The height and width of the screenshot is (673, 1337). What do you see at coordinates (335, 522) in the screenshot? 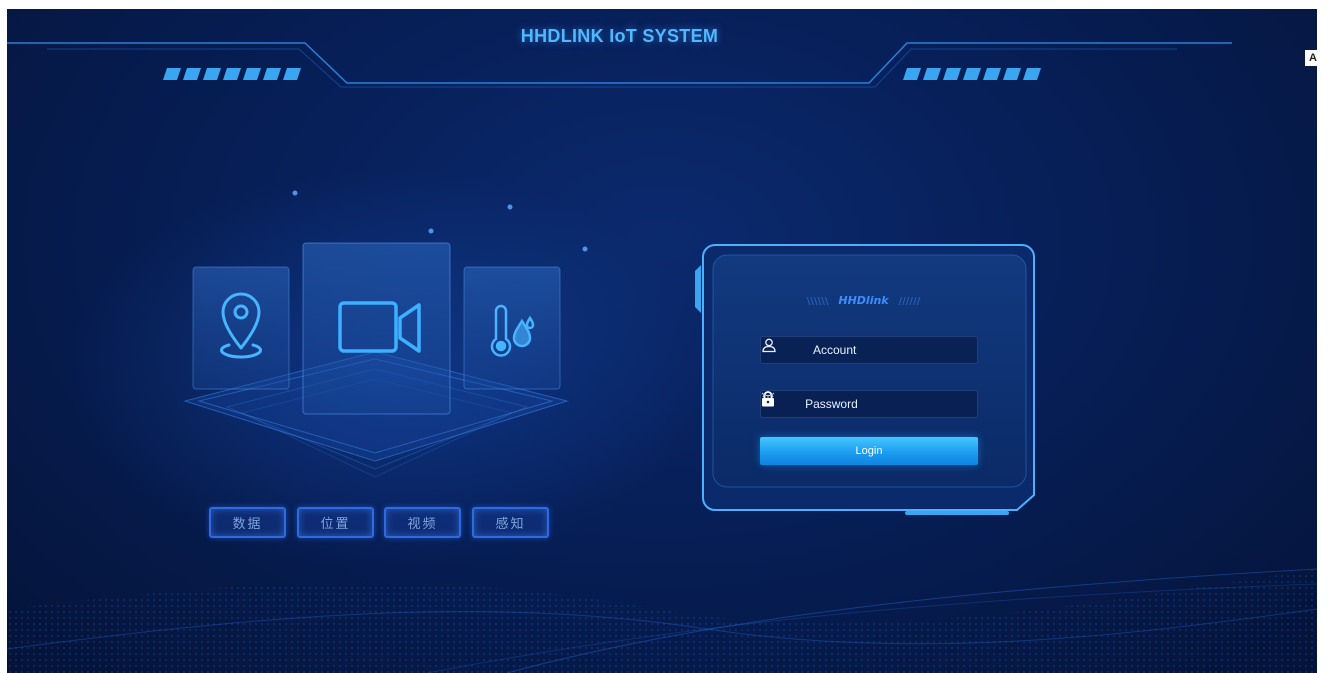
I see `tab-location: 位置` at bounding box center [335, 522].